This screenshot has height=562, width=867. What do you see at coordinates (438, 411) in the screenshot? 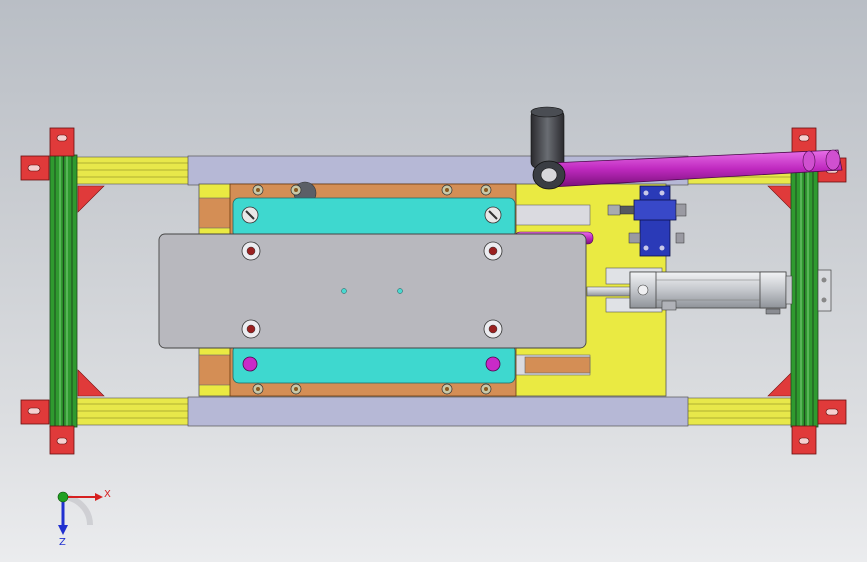
I see `bottom-beam` at bounding box center [438, 411].